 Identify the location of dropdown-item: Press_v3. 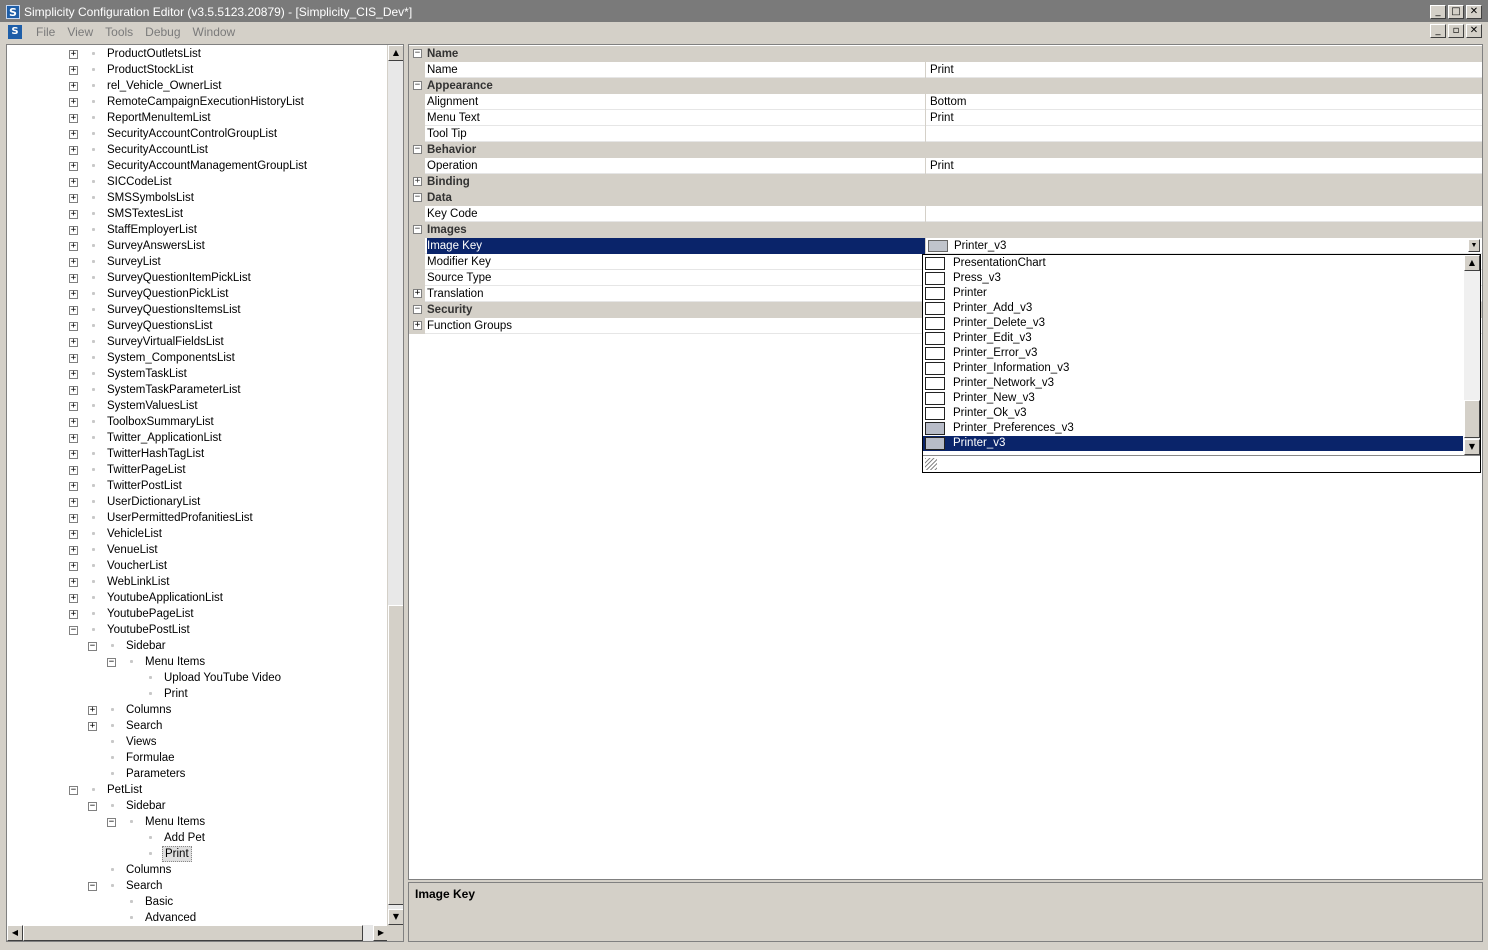
(1193, 278).